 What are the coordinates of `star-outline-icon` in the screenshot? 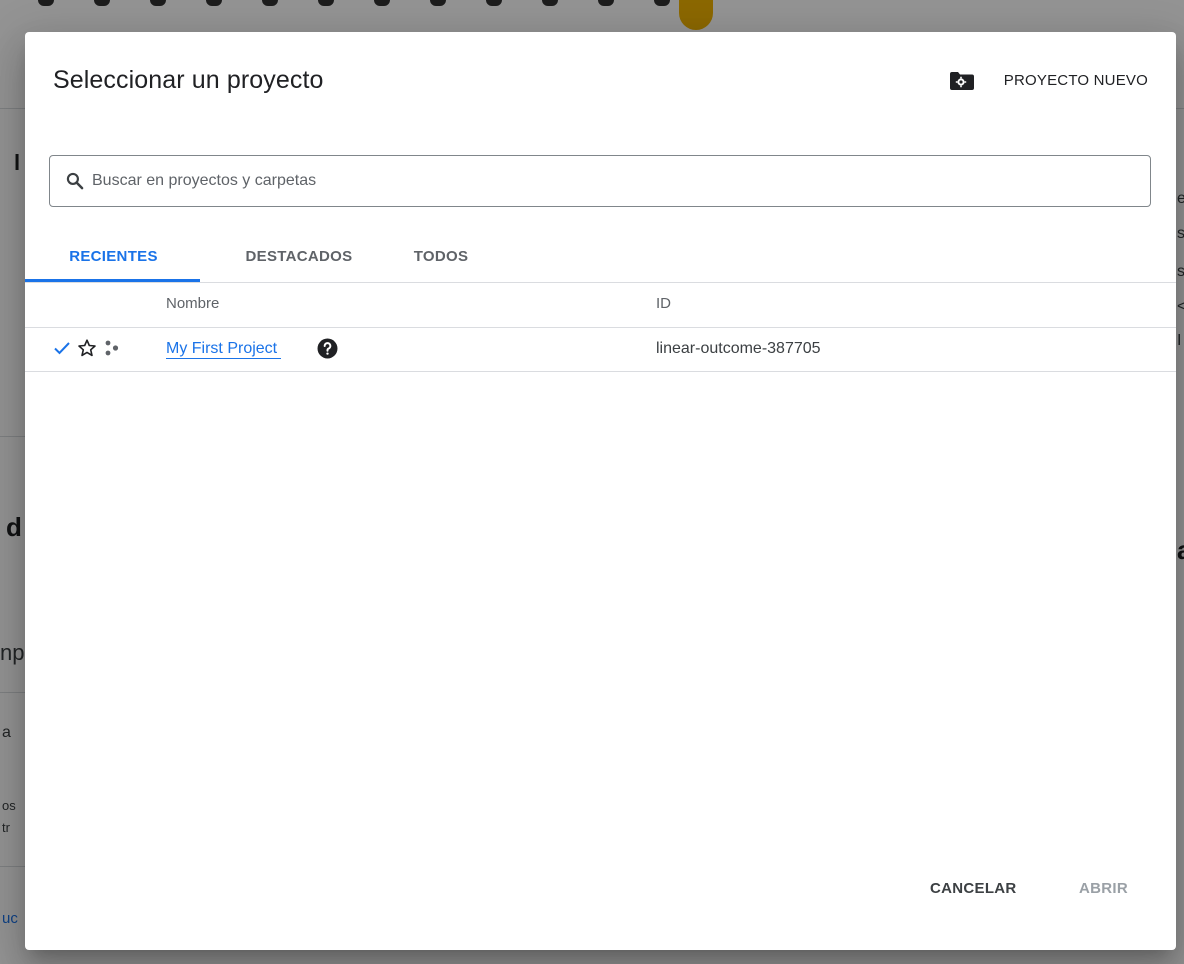 It's located at (87, 348).